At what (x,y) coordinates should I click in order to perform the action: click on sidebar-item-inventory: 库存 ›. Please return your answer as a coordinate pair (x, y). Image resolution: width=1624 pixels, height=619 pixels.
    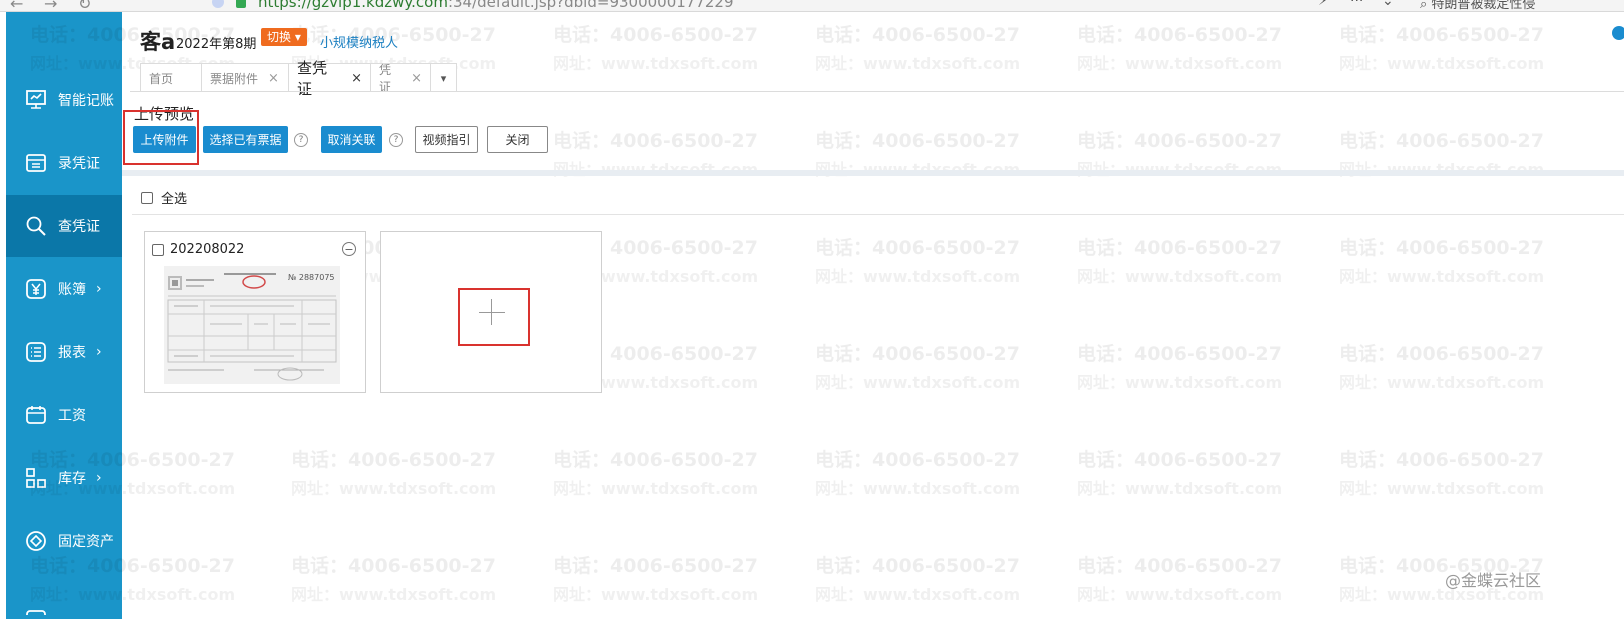
    Looking at the image, I should click on (64, 478).